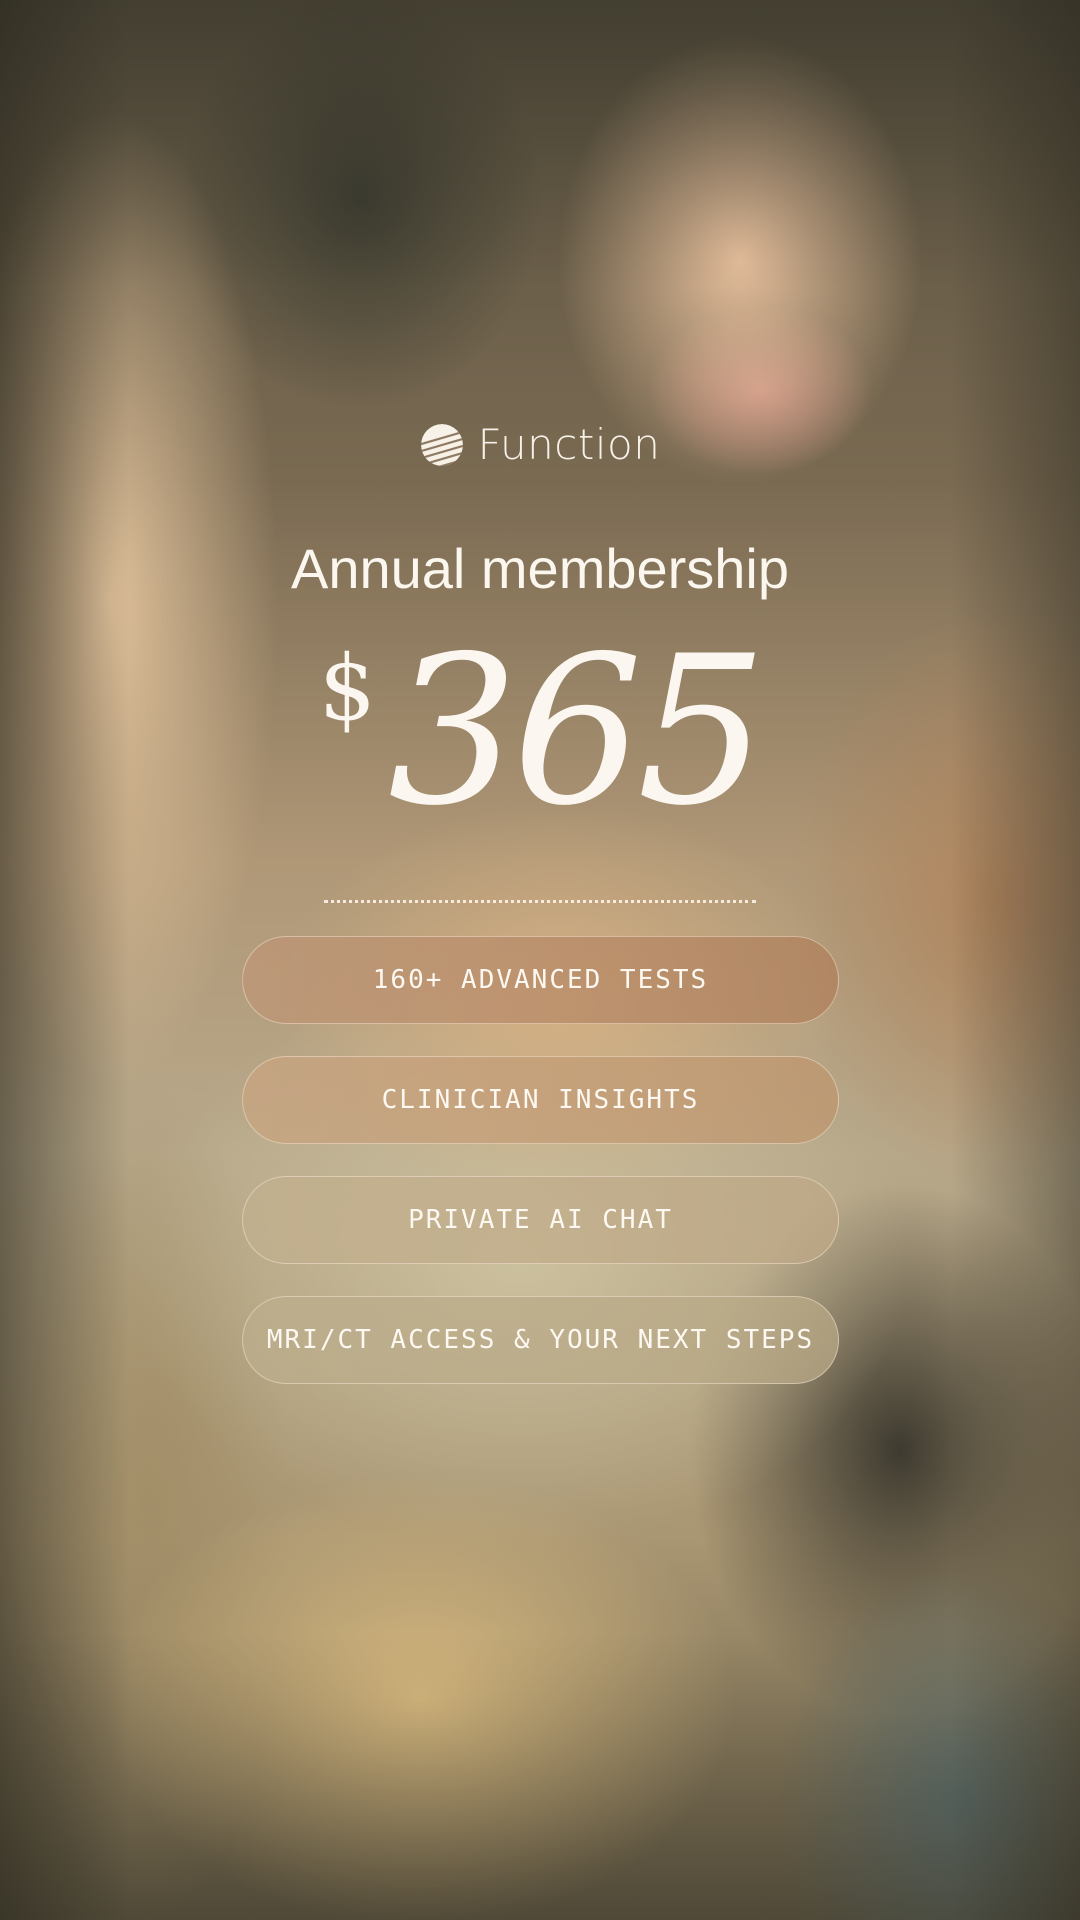 This screenshot has height=1920, width=1080. I want to click on brand-logo: Function, so click(540, 445).